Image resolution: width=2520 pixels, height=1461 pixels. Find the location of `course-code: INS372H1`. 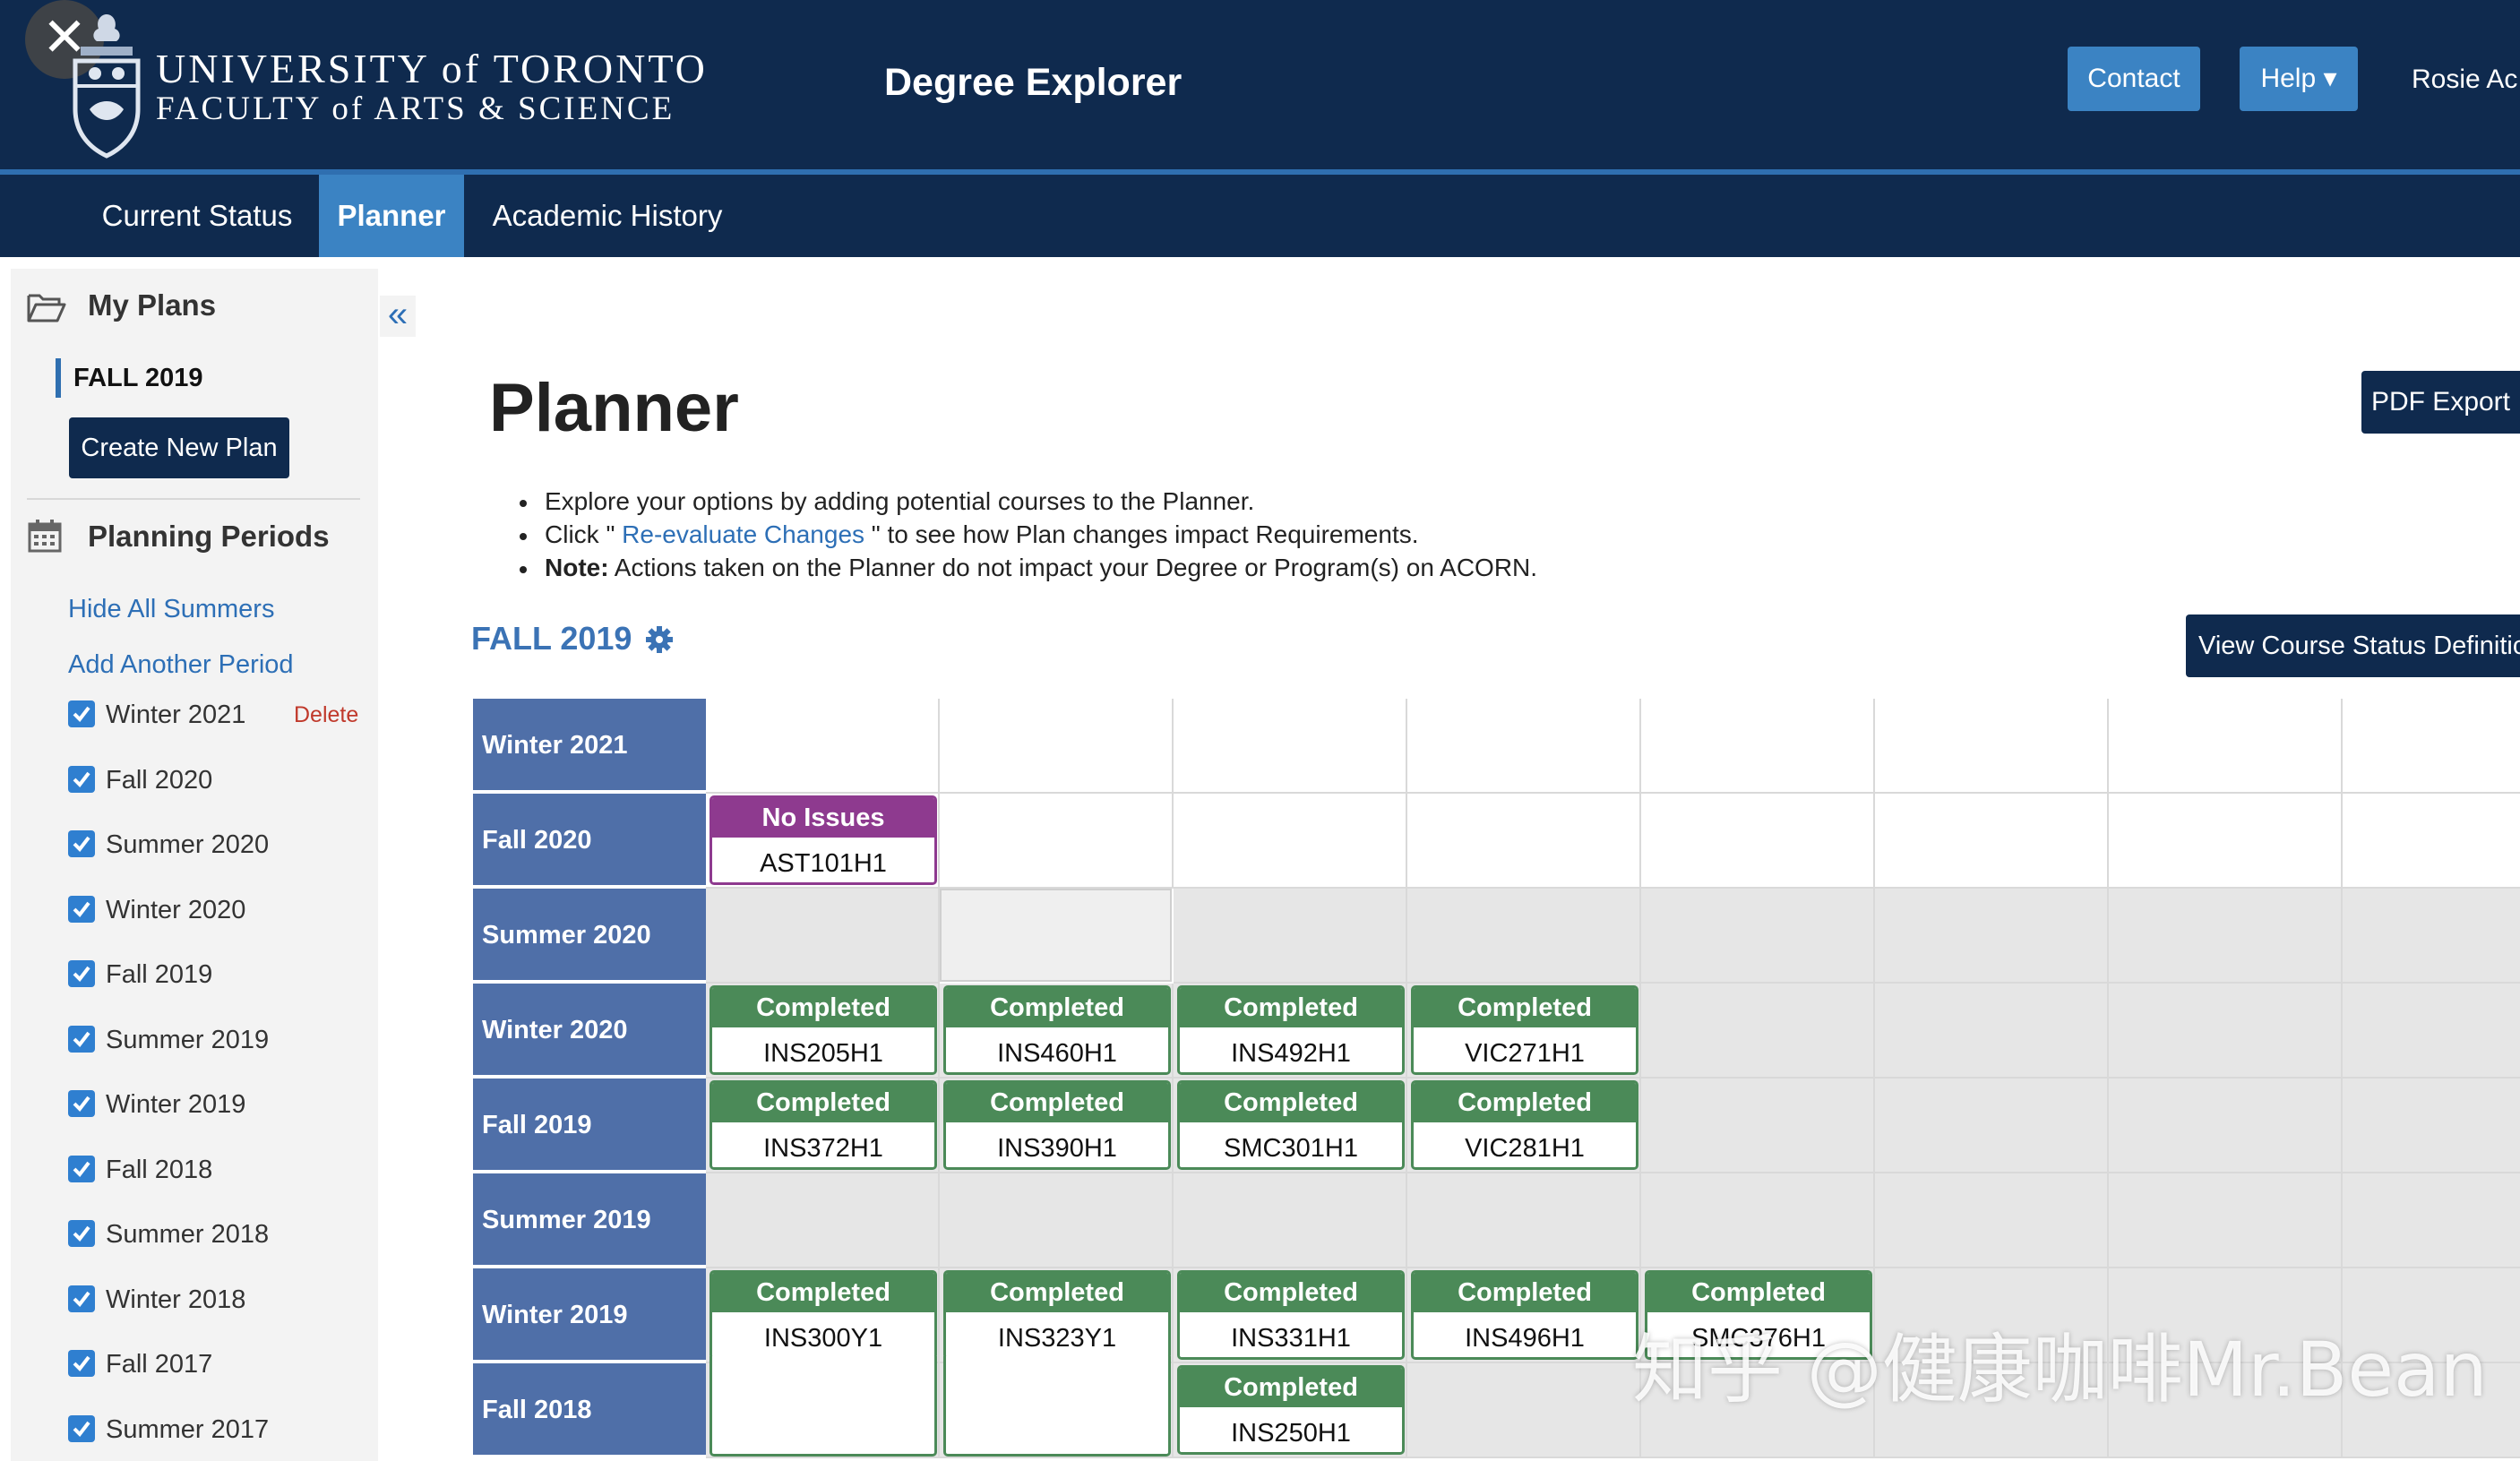

course-code: INS372H1 is located at coordinates (823, 1148).